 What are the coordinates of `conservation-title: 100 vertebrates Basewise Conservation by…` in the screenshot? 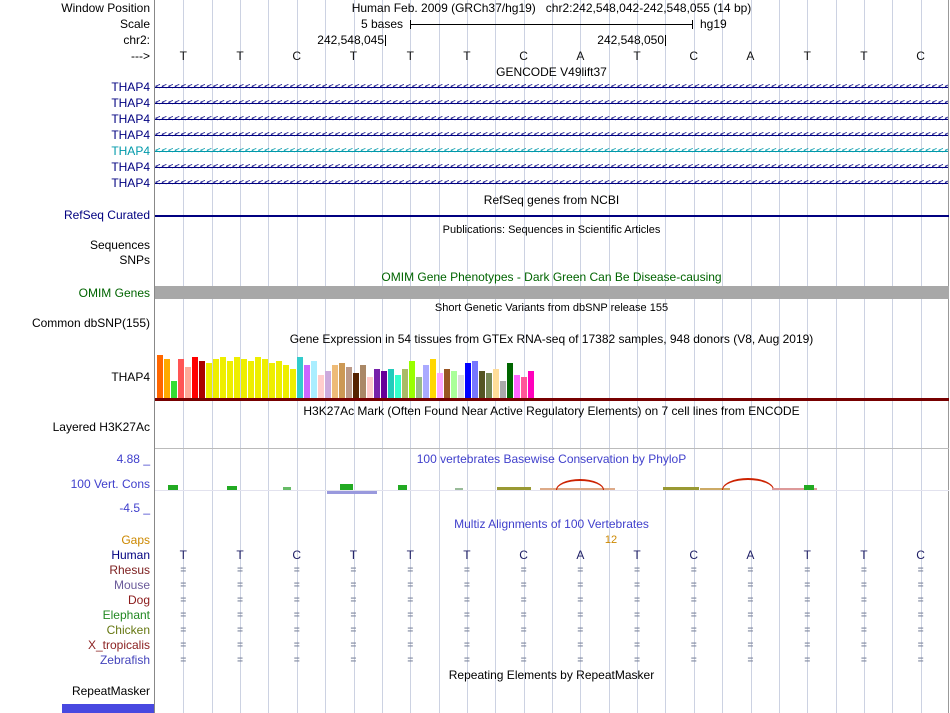 It's located at (551, 459).